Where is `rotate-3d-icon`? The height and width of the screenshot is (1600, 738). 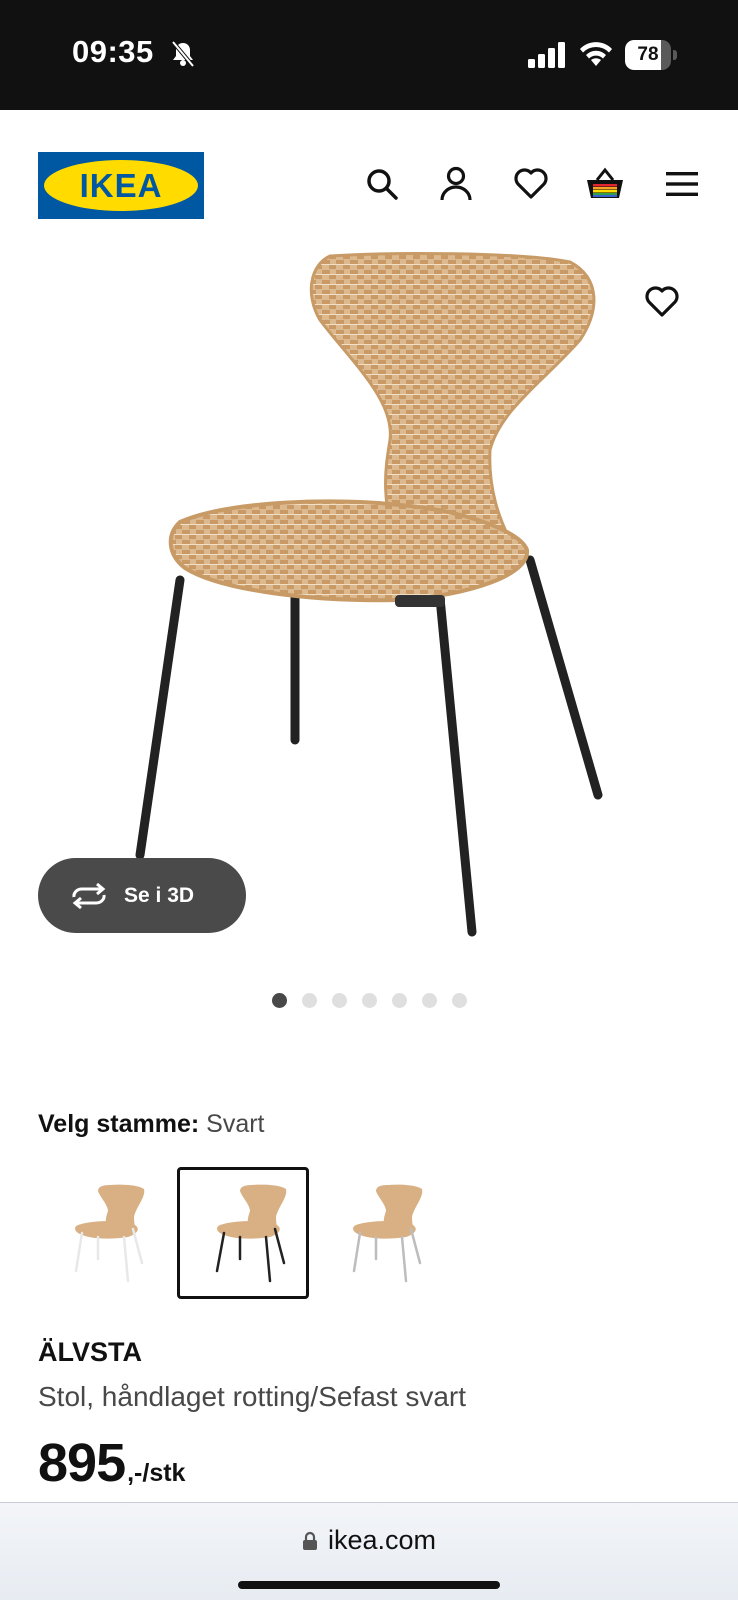 rotate-3d-icon is located at coordinates (89, 895).